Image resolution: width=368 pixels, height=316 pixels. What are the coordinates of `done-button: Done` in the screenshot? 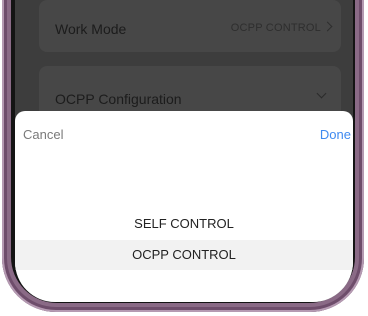 It's located at (335, 134).